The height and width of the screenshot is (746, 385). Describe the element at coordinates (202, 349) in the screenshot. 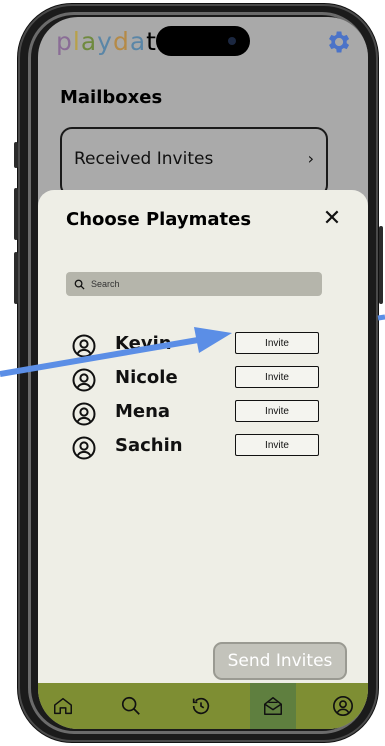

I see `playmate-row: Kevin Invite` at that location.